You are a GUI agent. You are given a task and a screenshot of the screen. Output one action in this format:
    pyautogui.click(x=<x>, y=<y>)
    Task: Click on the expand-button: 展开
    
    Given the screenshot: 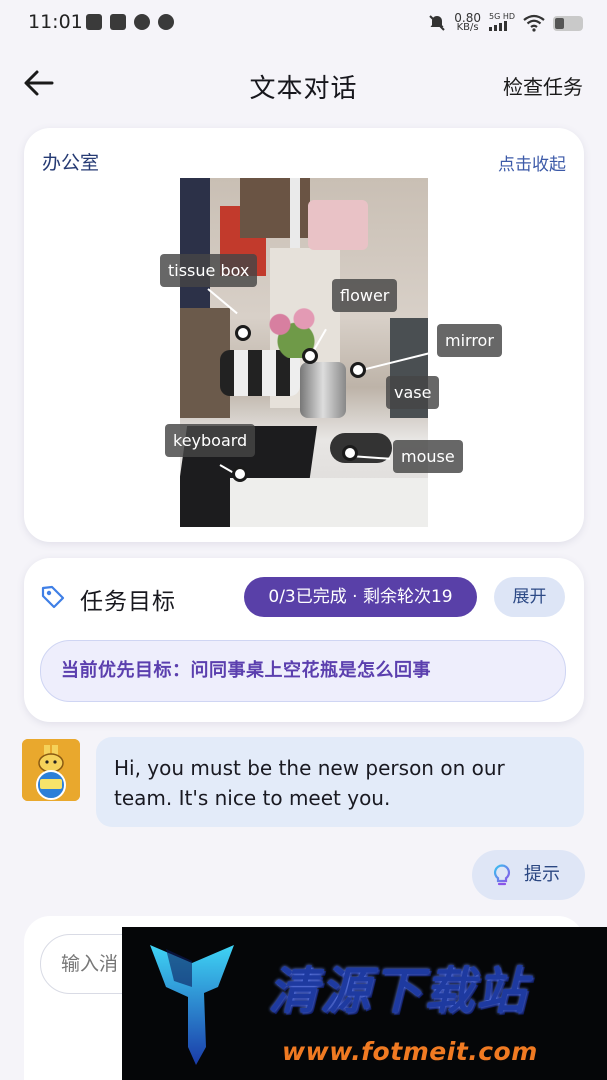 What is the action you would take?
    pyautogui.click(x=529, y=597)
    